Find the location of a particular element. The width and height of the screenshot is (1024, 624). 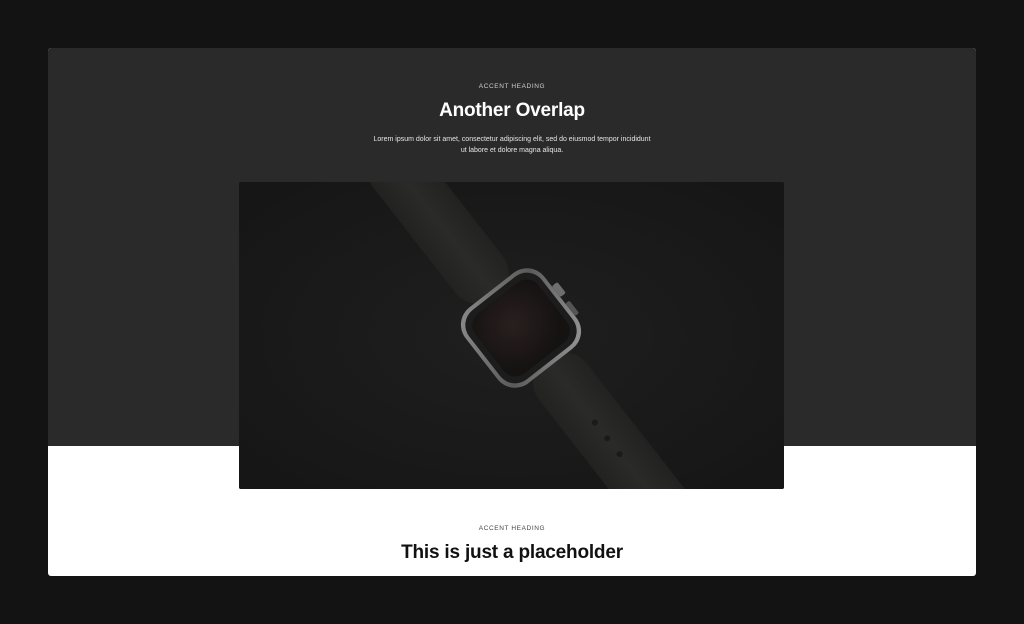

section-title: This is just a placeholder is located at coordinates (512, 552).